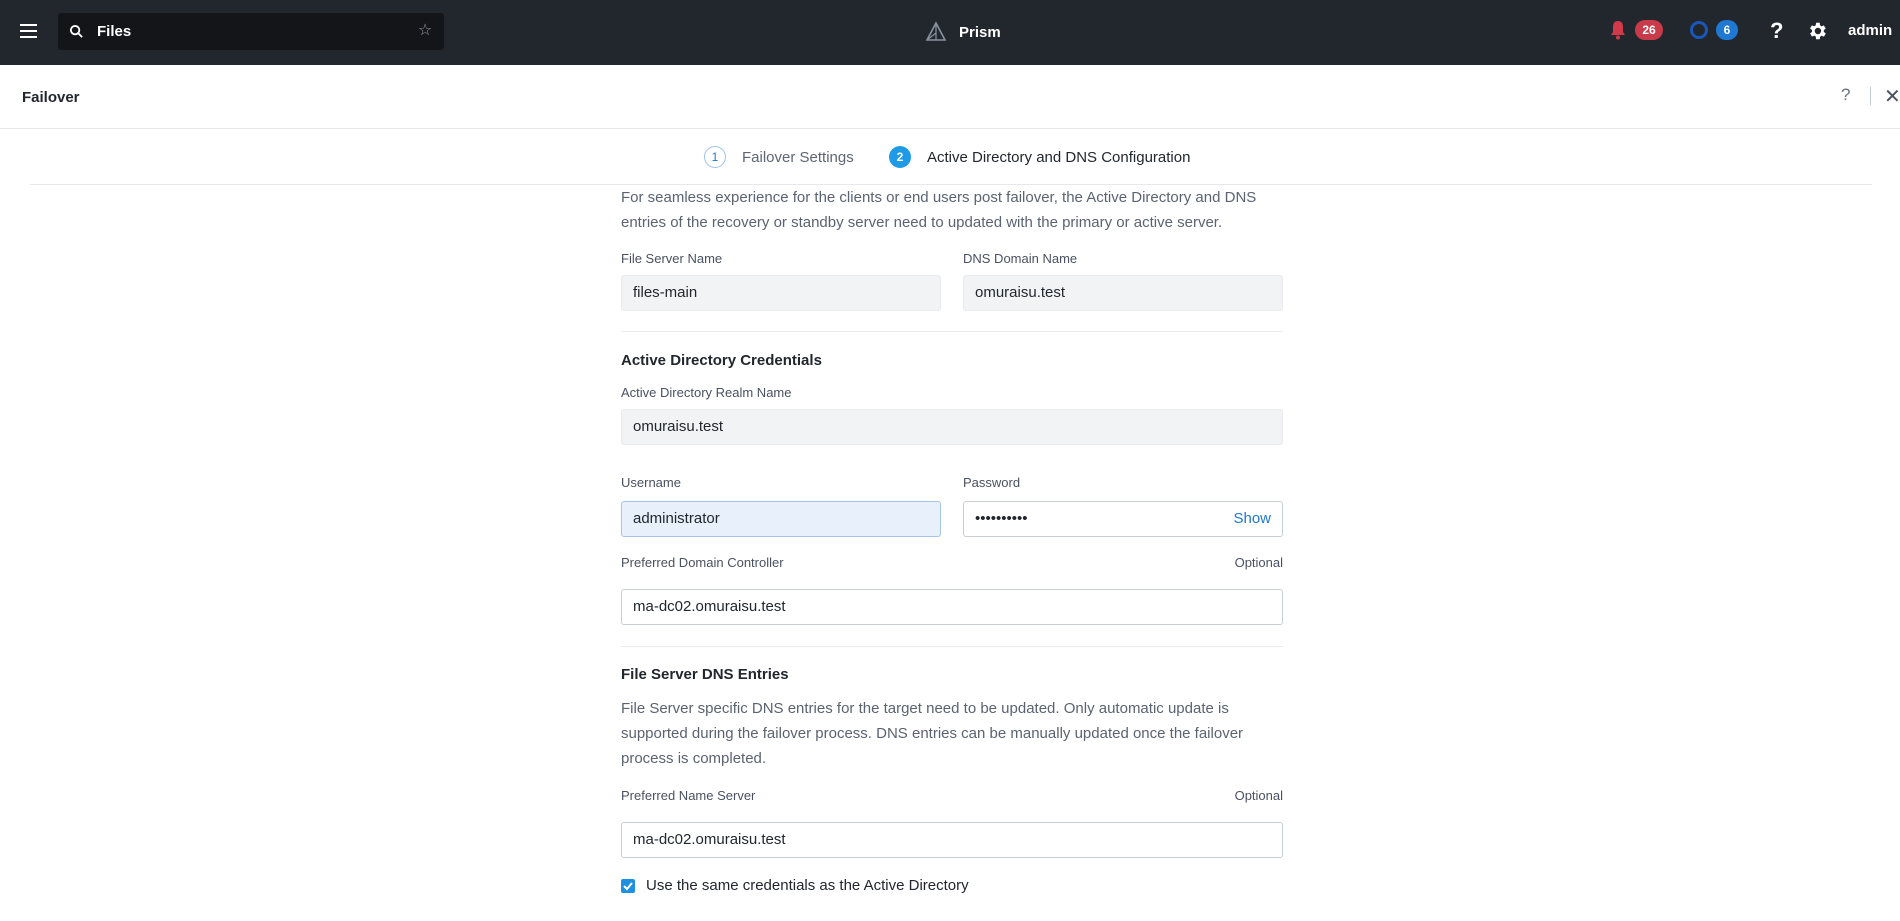 The height and width of the screenshot is (921, 1900). Describe the element at coordinates (1870, 96) in the screenshot. I see `header-divider` at that location.